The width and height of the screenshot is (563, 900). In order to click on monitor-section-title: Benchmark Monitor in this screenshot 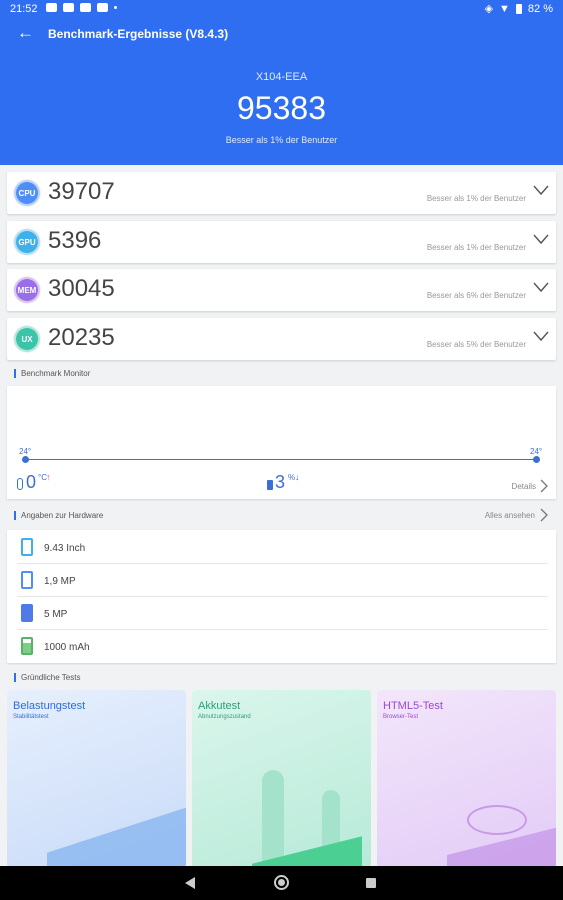, I will do `click(52, 373)`.